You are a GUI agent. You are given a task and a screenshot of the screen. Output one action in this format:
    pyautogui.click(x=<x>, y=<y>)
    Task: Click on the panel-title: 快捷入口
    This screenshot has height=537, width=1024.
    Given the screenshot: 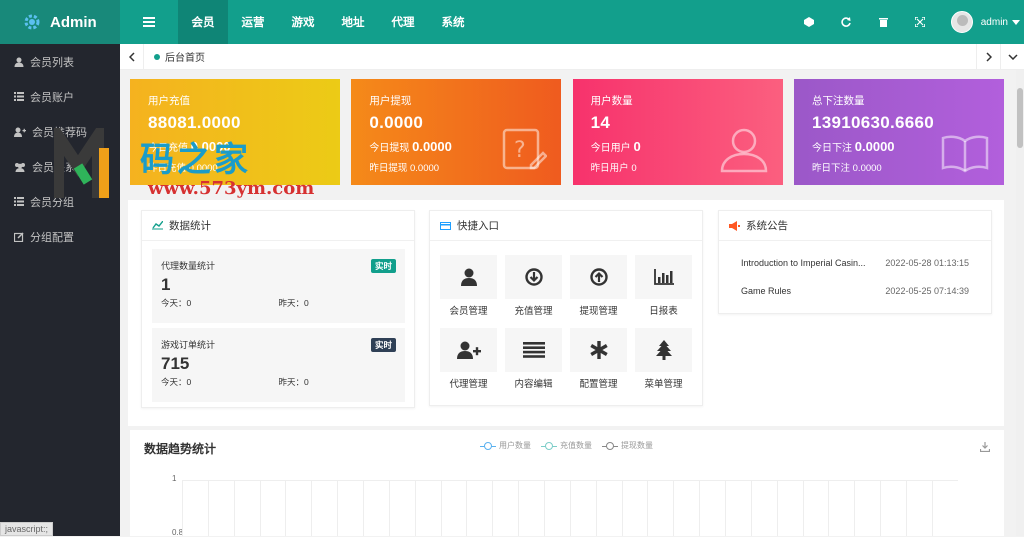 What is the action you would take?
    pyautogui.click(x=478, y=226)
    